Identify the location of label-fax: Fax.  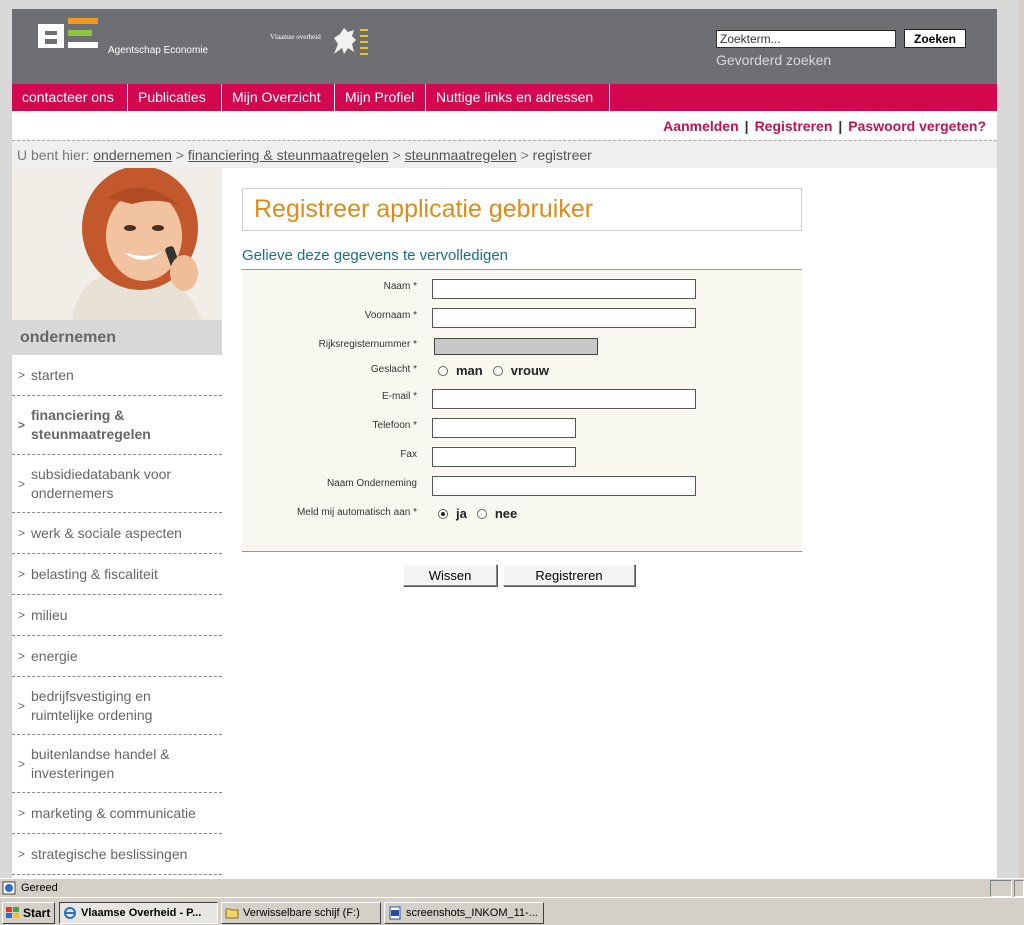
(408, 454).